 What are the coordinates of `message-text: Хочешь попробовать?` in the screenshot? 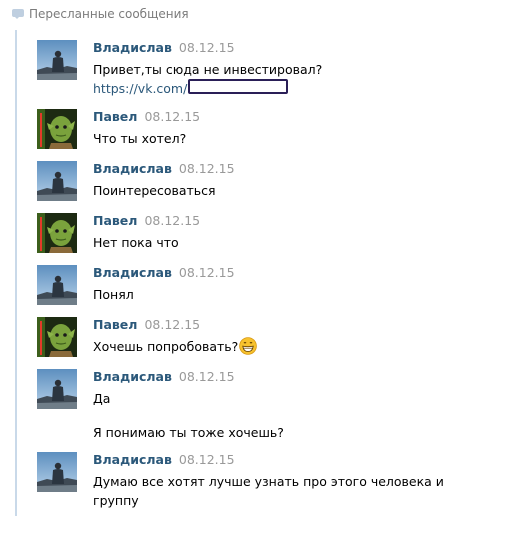 It's located at (166, 346).